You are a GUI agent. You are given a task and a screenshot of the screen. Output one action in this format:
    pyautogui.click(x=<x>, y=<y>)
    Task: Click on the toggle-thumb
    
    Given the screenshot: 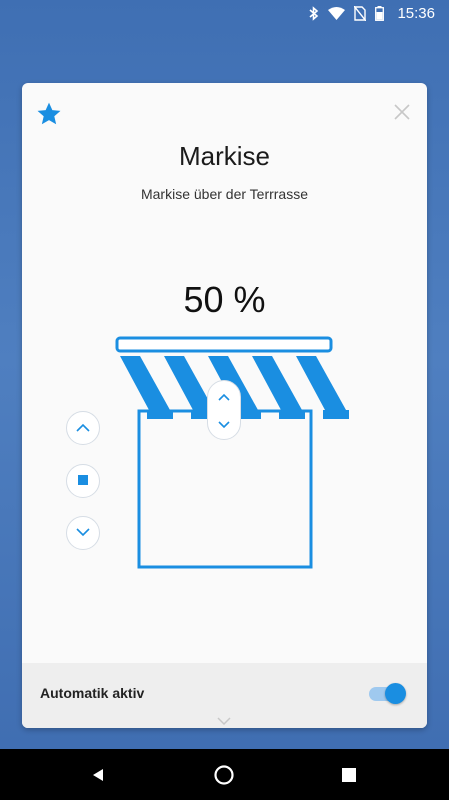 What is the action you would take?
    pyautogui.click(x=395, y=693)
    